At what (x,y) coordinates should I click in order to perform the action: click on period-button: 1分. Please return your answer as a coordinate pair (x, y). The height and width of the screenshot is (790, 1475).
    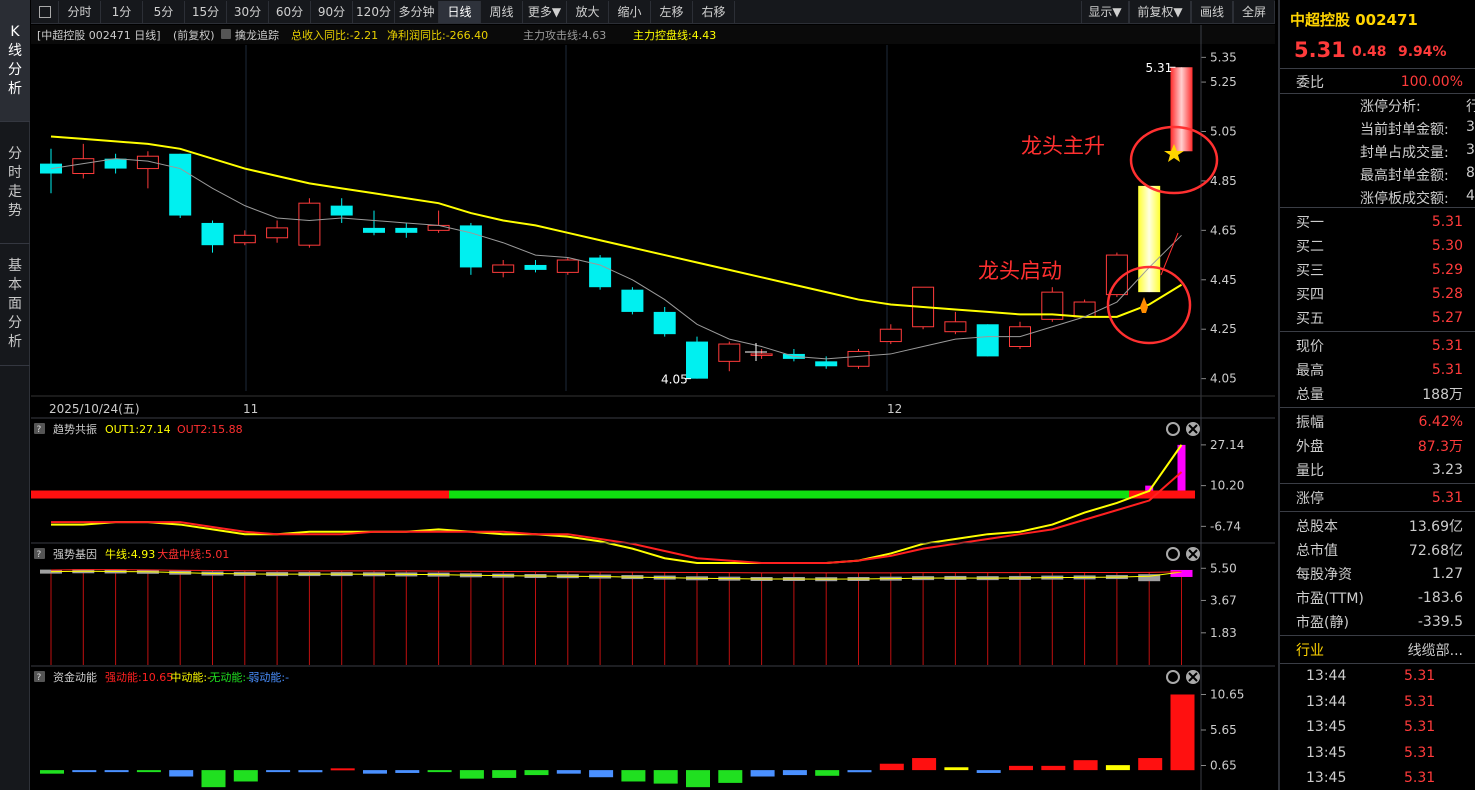
    Looking at the image, I should click on (122, 11).